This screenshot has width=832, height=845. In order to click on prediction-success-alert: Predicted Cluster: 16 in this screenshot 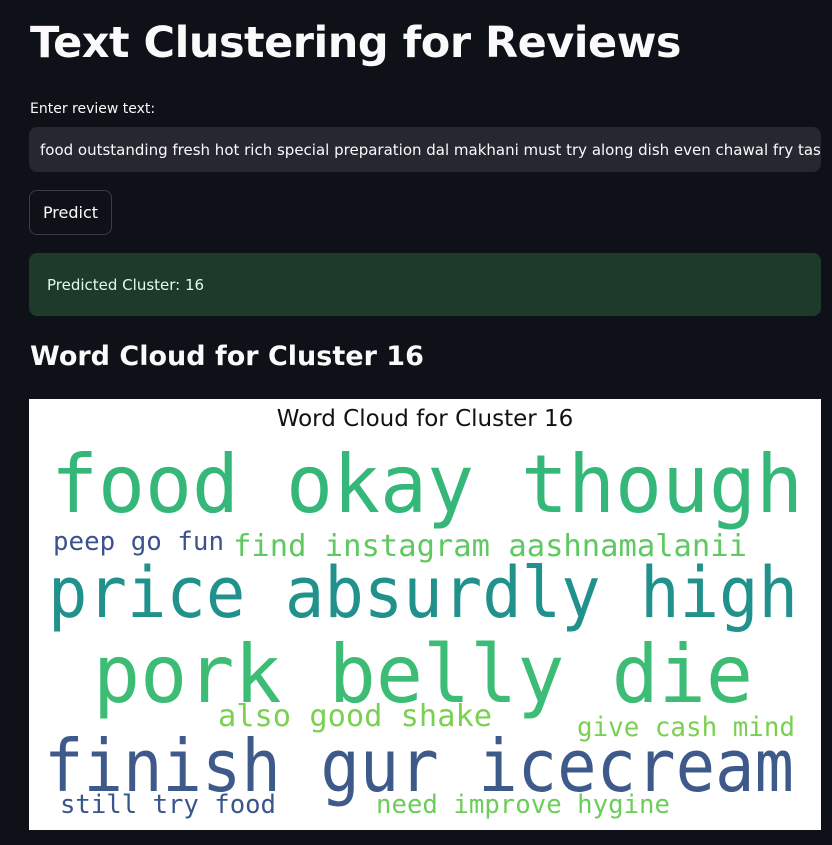, I will do `click(425, 284)`.